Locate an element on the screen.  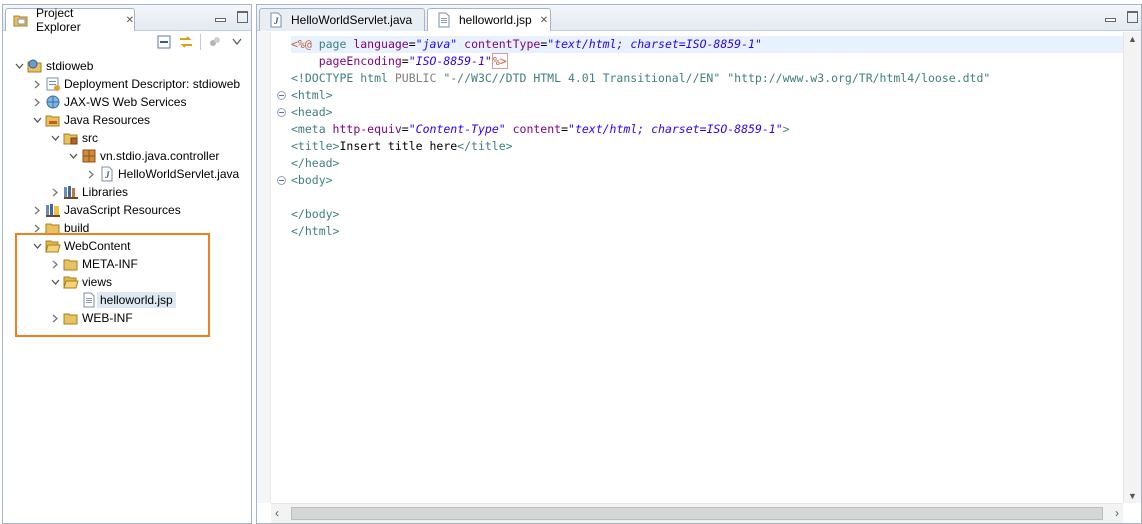
code-token: "text/html; charset=ISO-8859-1" is located at coordinates (675, 129).